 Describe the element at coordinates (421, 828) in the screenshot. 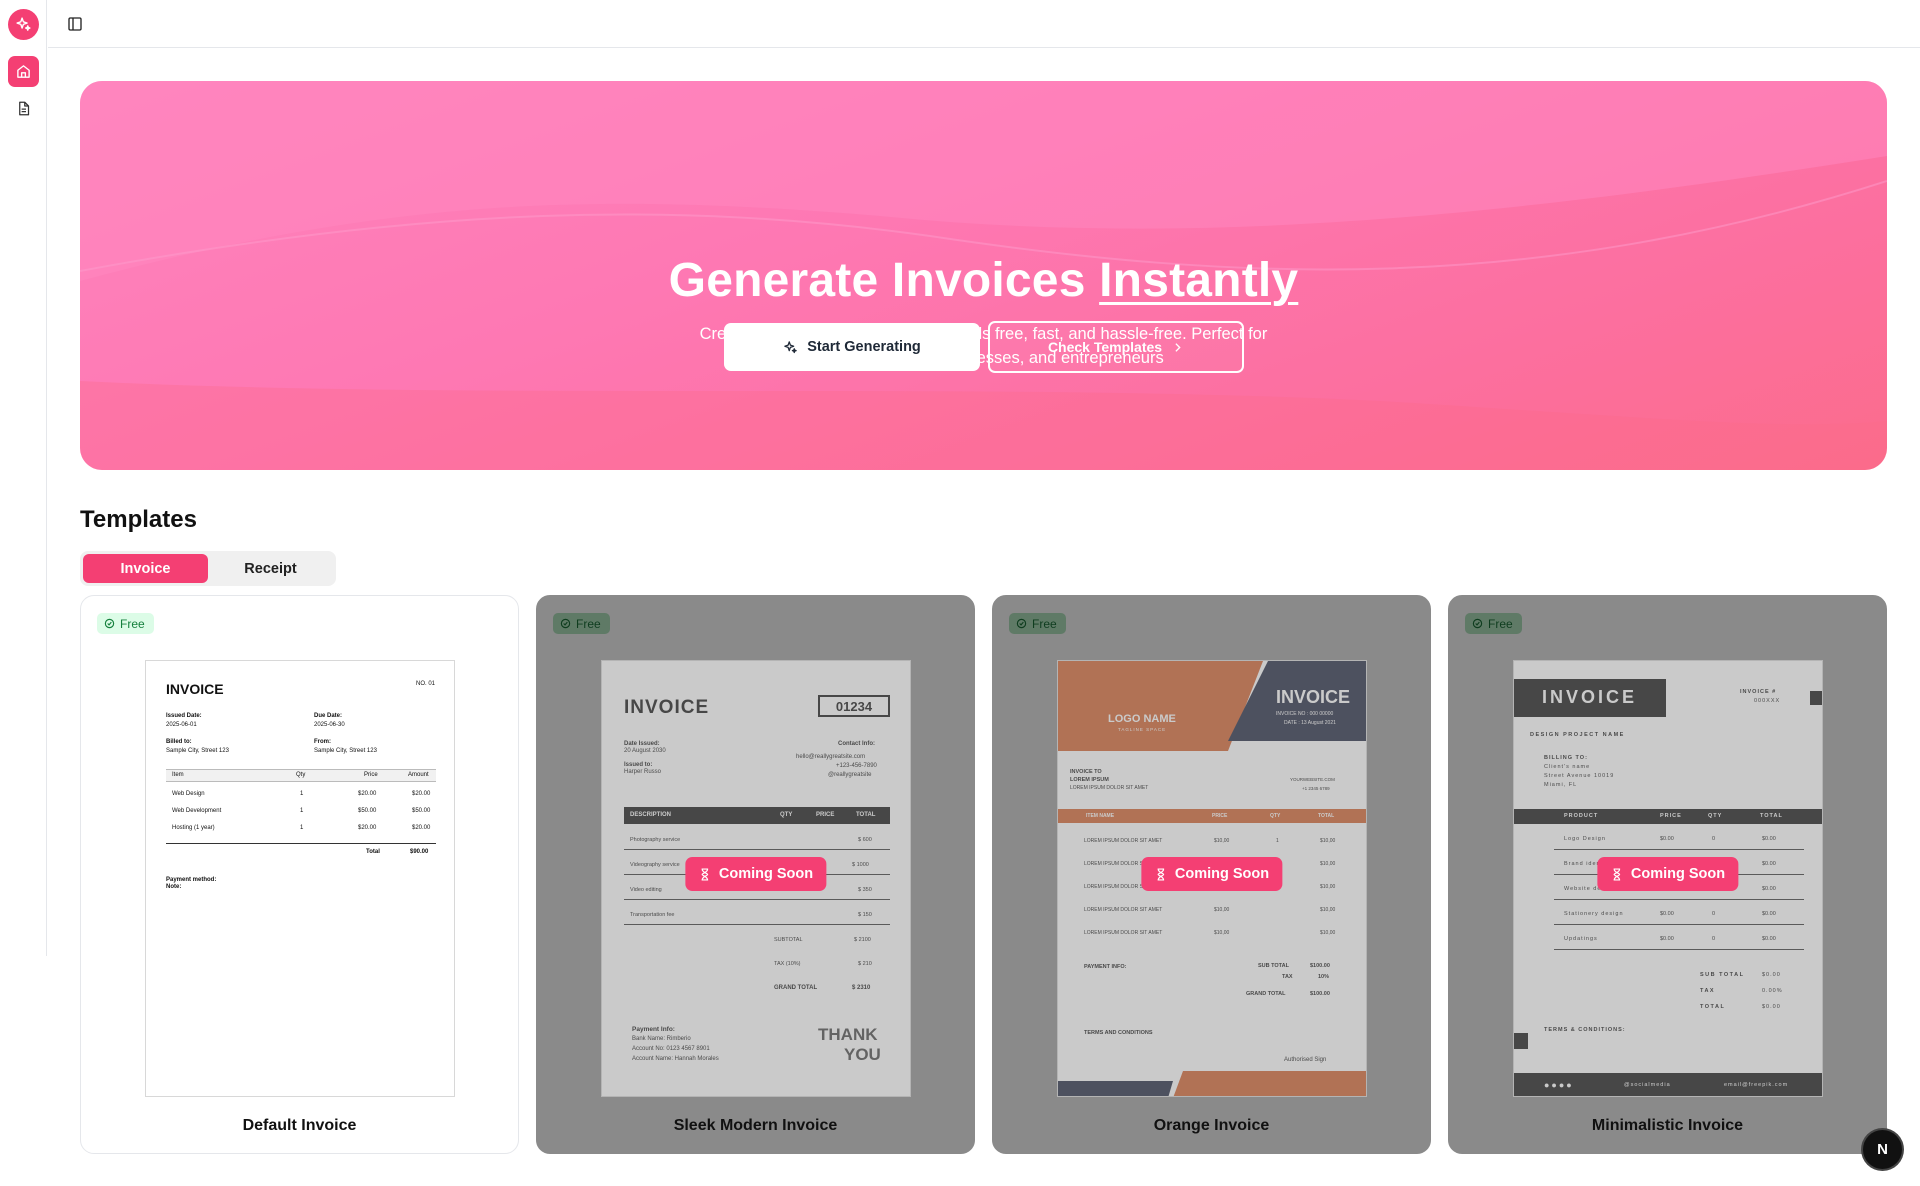

I see `inv-row3-amount: $20.00` at that location.